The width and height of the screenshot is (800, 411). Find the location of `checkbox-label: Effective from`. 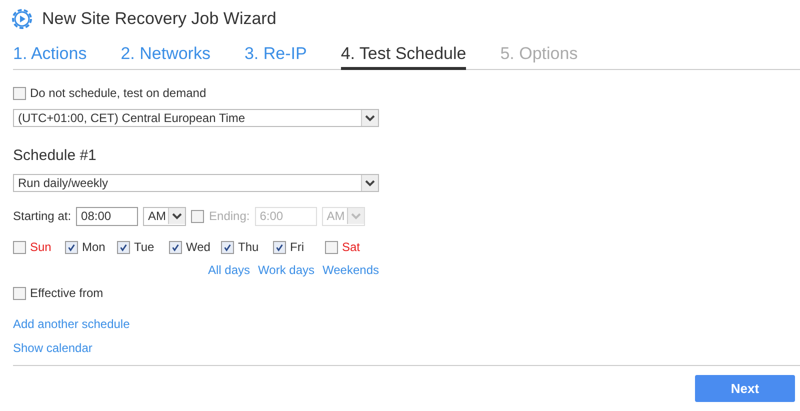

checkbox-label: Effective from is located at coordinates (67, 293).